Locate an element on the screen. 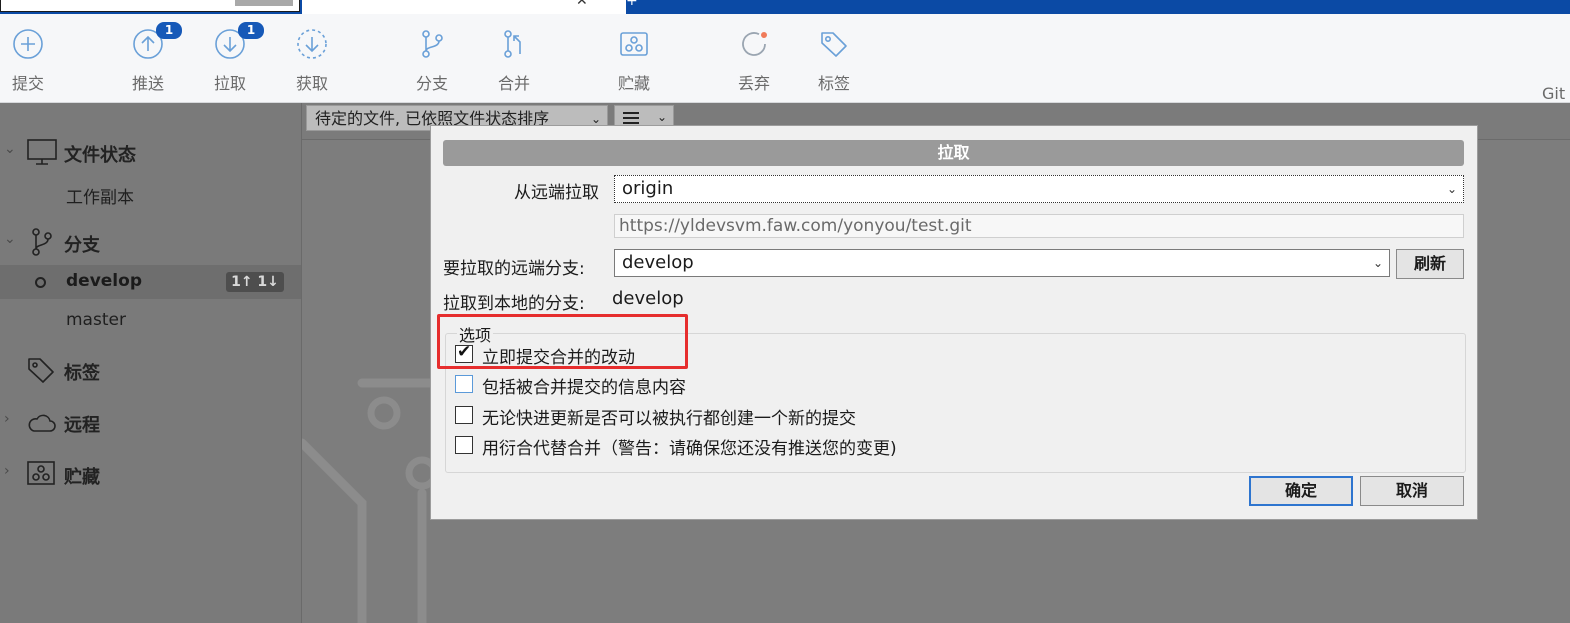 The width and height of the screenshot is (1570, 623). sidebar-section-branches: ⌄ 分支 is located at coordinates (150, 243).